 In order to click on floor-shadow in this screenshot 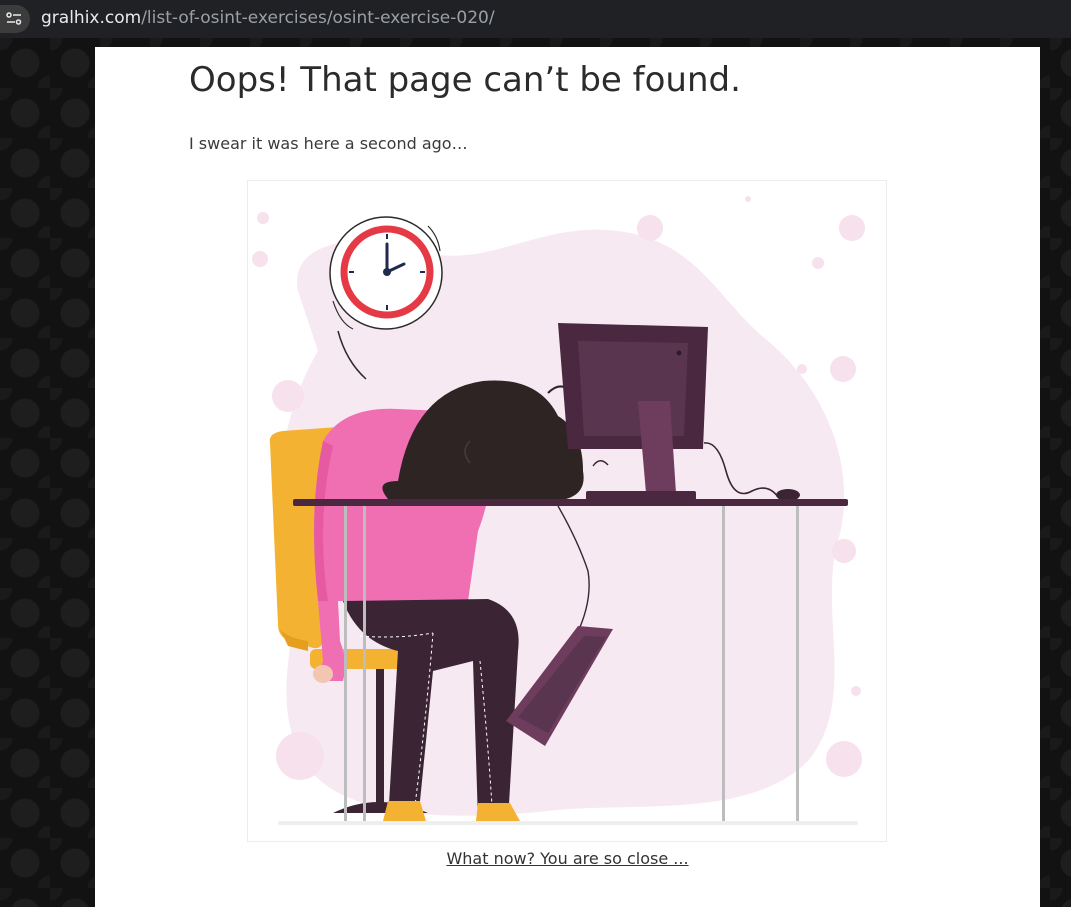, I will do `click(568, 823)`.